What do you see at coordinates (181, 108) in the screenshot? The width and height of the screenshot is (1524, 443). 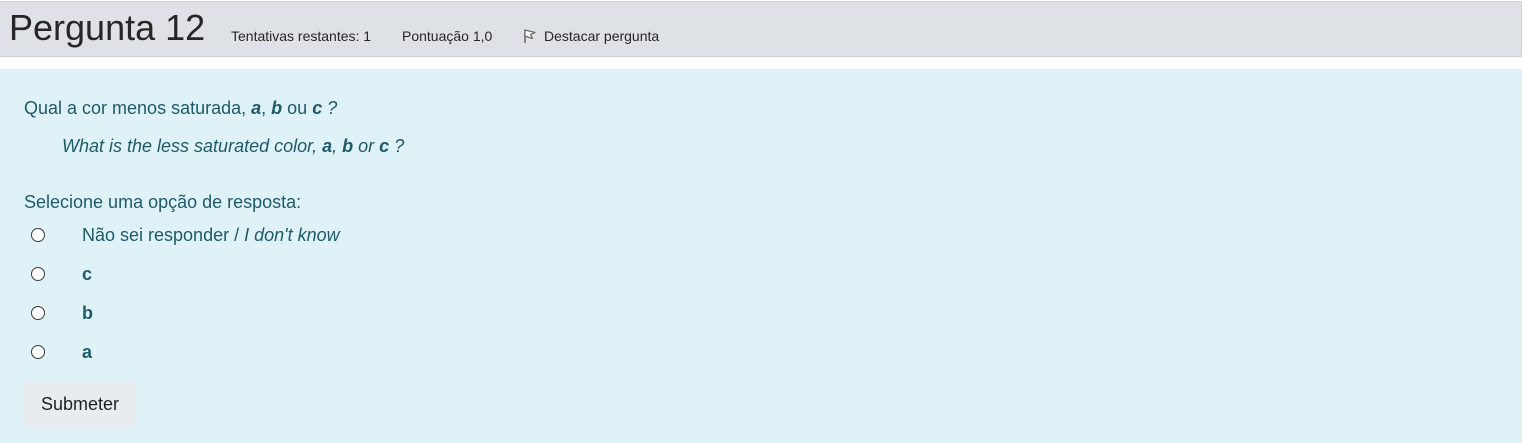 I see `question-text-pt: Qual a cor menos saturada, a, b ou c ?` at bounding box center [181, 108].